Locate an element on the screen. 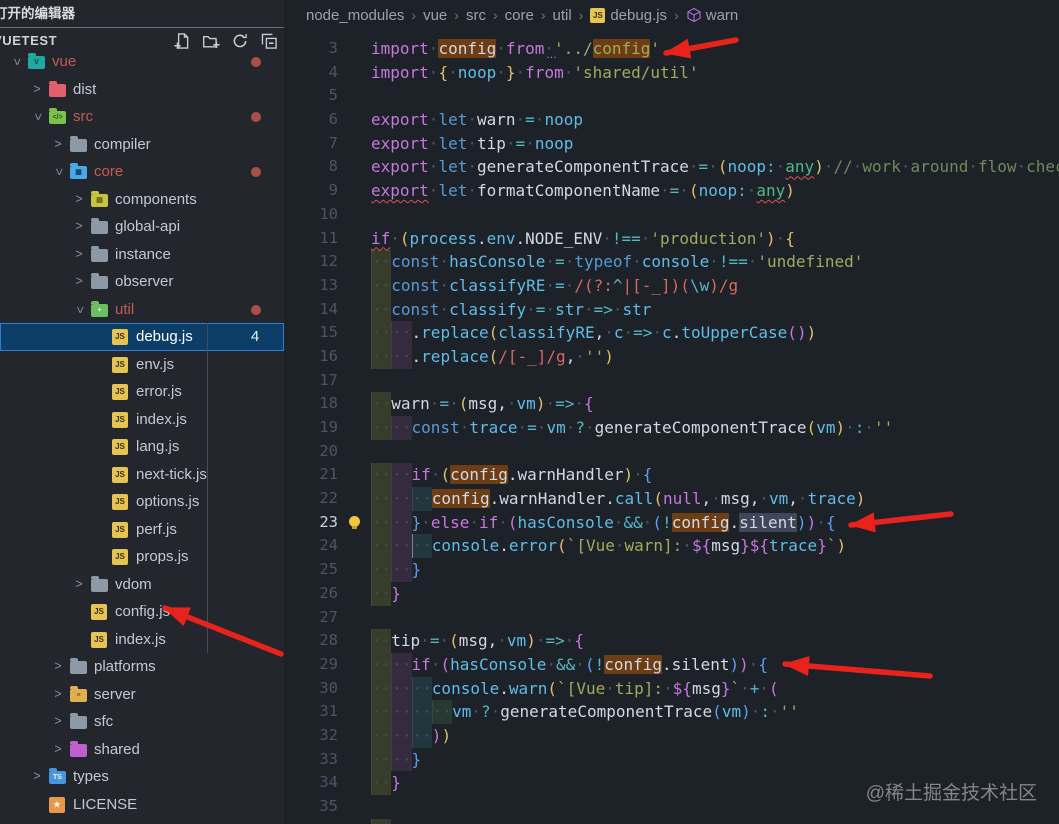  chevron-right-icon: > is located at coordinates (58, 693).